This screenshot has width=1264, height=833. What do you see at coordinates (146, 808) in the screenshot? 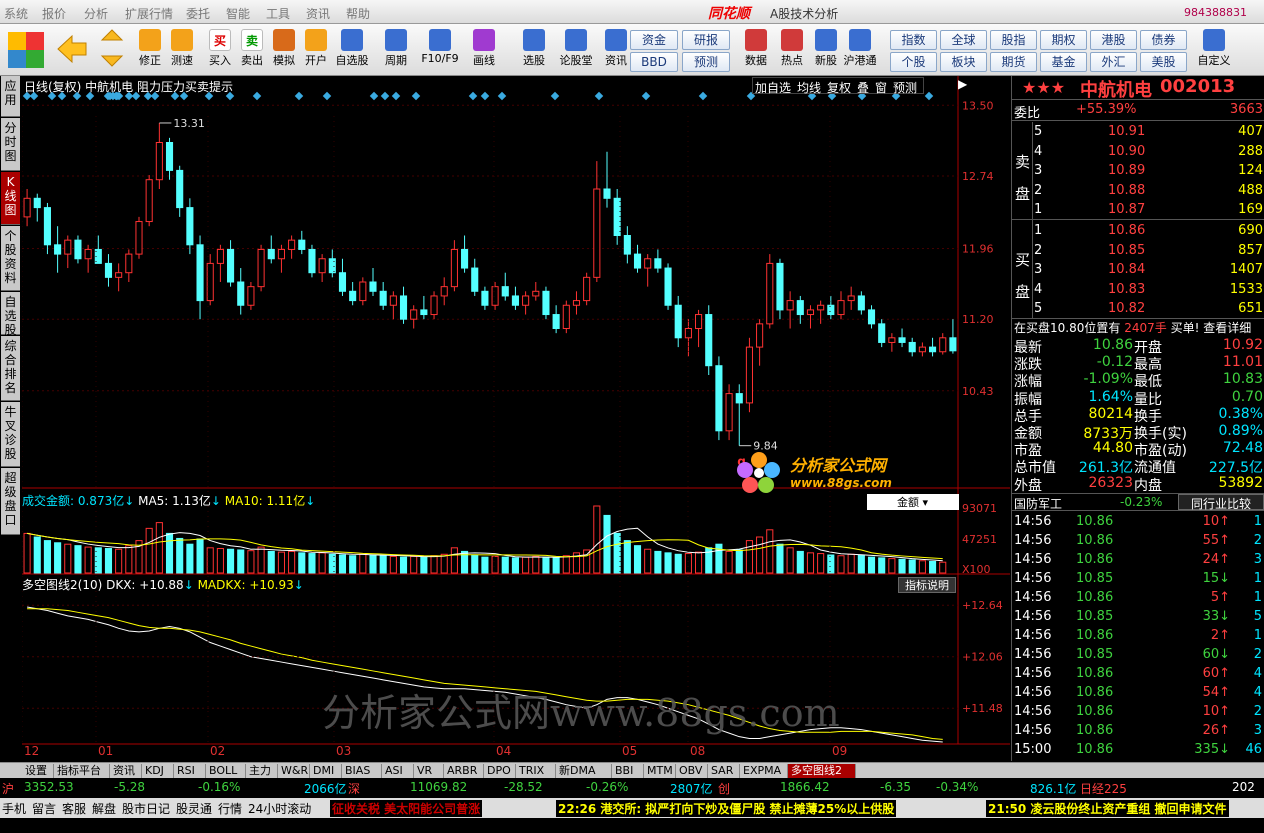
I see `status-item-4: 股市日记` at bounding box center [146, 808].